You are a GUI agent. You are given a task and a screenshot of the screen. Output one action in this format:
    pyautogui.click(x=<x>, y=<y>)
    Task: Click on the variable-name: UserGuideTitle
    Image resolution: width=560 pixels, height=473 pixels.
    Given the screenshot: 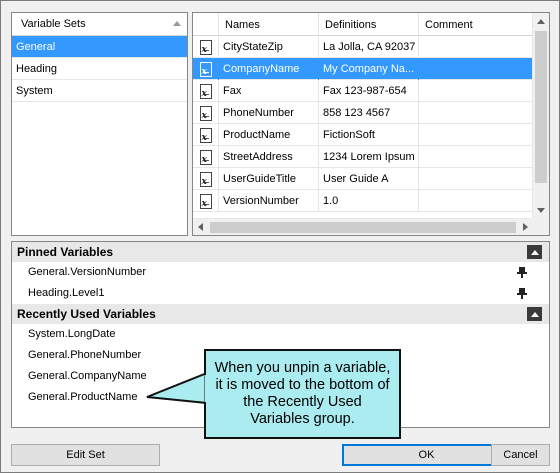 What is the action you would take?
    pyautogui.click(x=269, y=179)
    